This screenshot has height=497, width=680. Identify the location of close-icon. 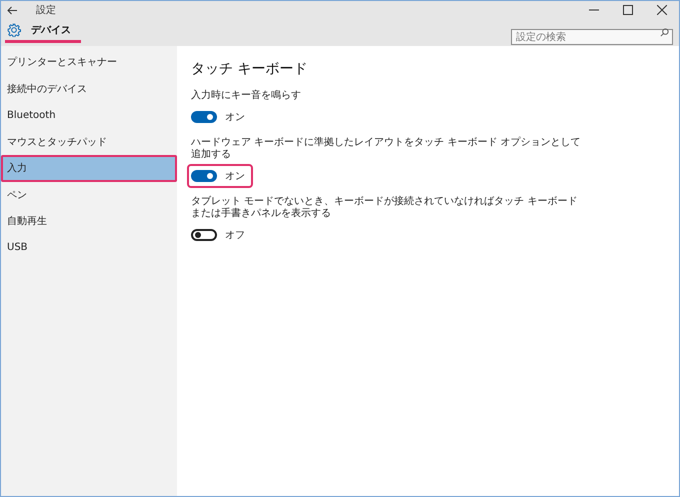
(662, 10).